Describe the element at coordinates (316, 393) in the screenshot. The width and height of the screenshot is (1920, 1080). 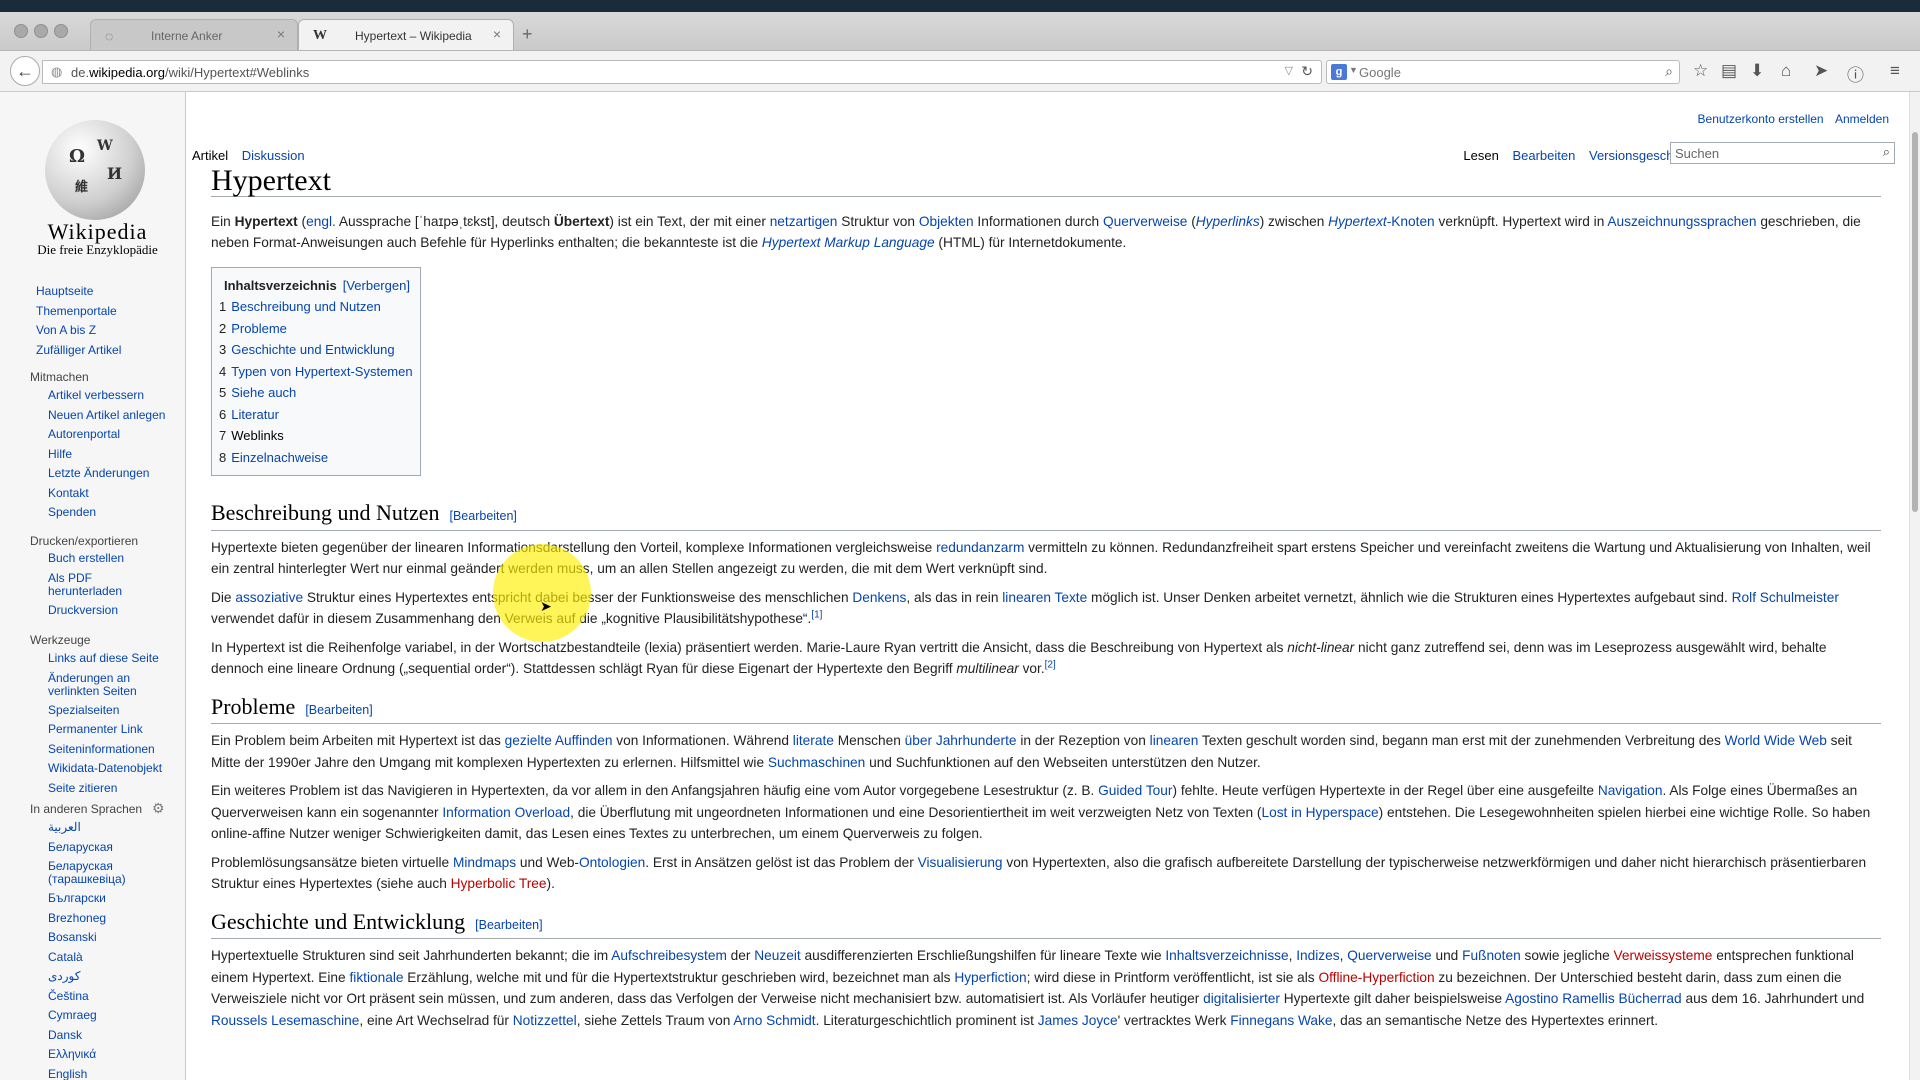
I see `toc-item: 5 Siehe auch` at that location.